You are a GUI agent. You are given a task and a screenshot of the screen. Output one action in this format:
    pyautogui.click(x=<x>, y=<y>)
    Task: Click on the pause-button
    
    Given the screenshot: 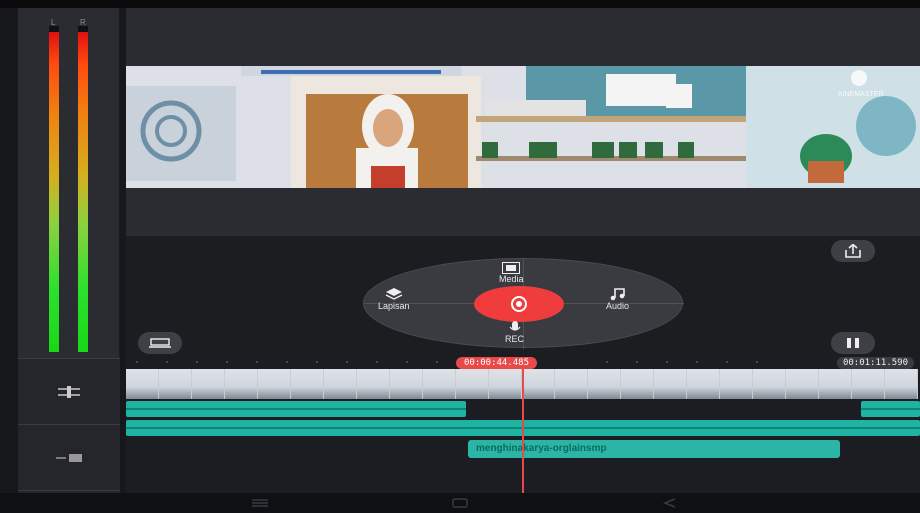 What is the action you would take?
    pyautogui.click(x=853, y=343)
    